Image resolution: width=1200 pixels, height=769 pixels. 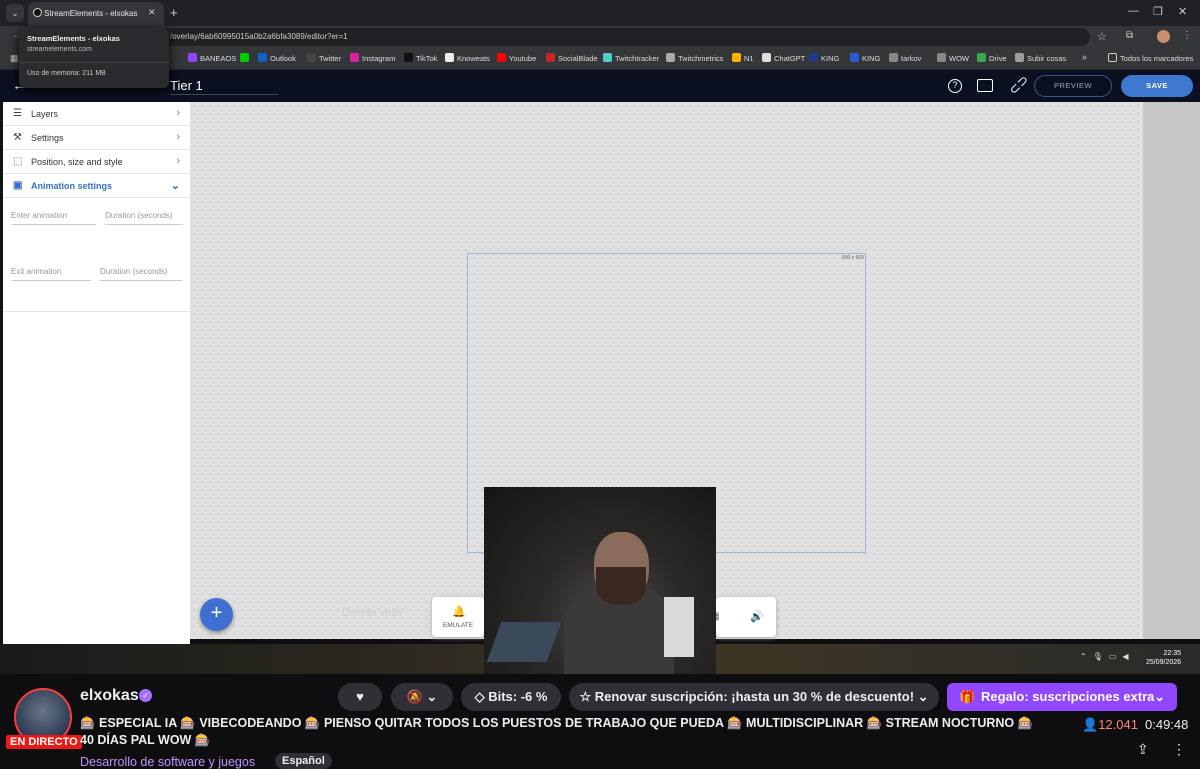 What do you see at coordinates (679, 627) in the screenshot?
I see `webcam-background-object` at bounding box center [679, 627].